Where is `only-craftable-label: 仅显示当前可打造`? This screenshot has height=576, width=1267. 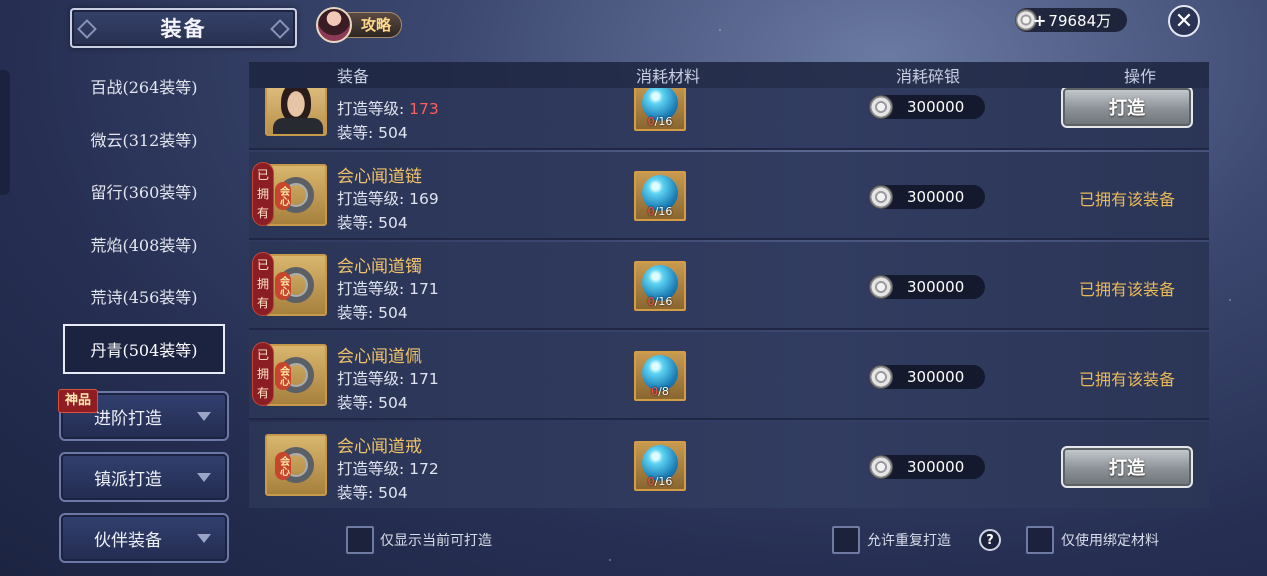
only-craftable-label: 仅显示当前可打造 is located at coordinates (436, 541).